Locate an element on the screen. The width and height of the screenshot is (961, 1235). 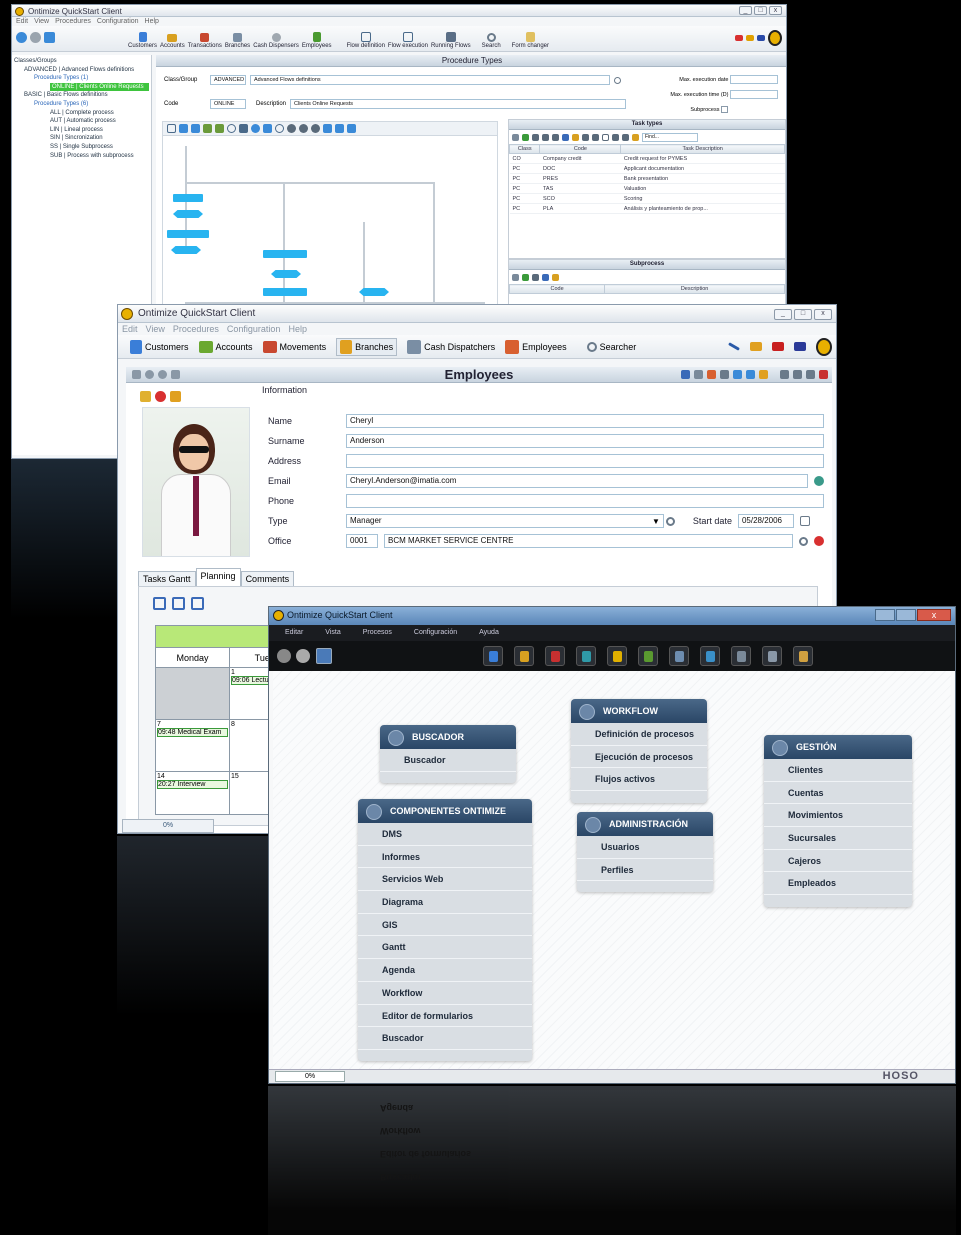
sum-icon is located at coordinates (625, 137).